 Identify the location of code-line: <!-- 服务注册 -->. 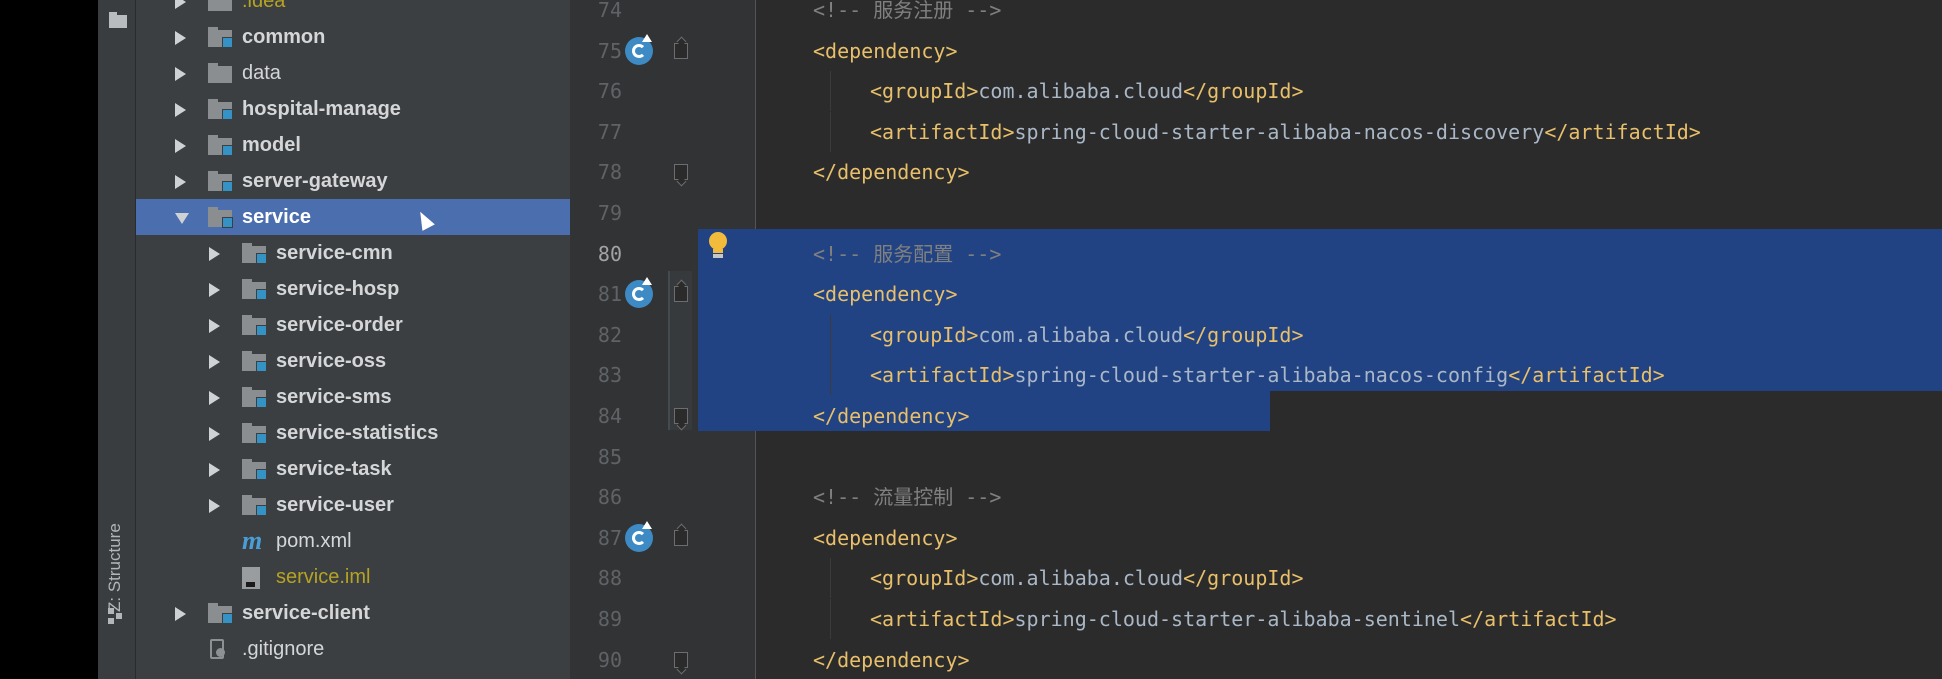
(907, 15).